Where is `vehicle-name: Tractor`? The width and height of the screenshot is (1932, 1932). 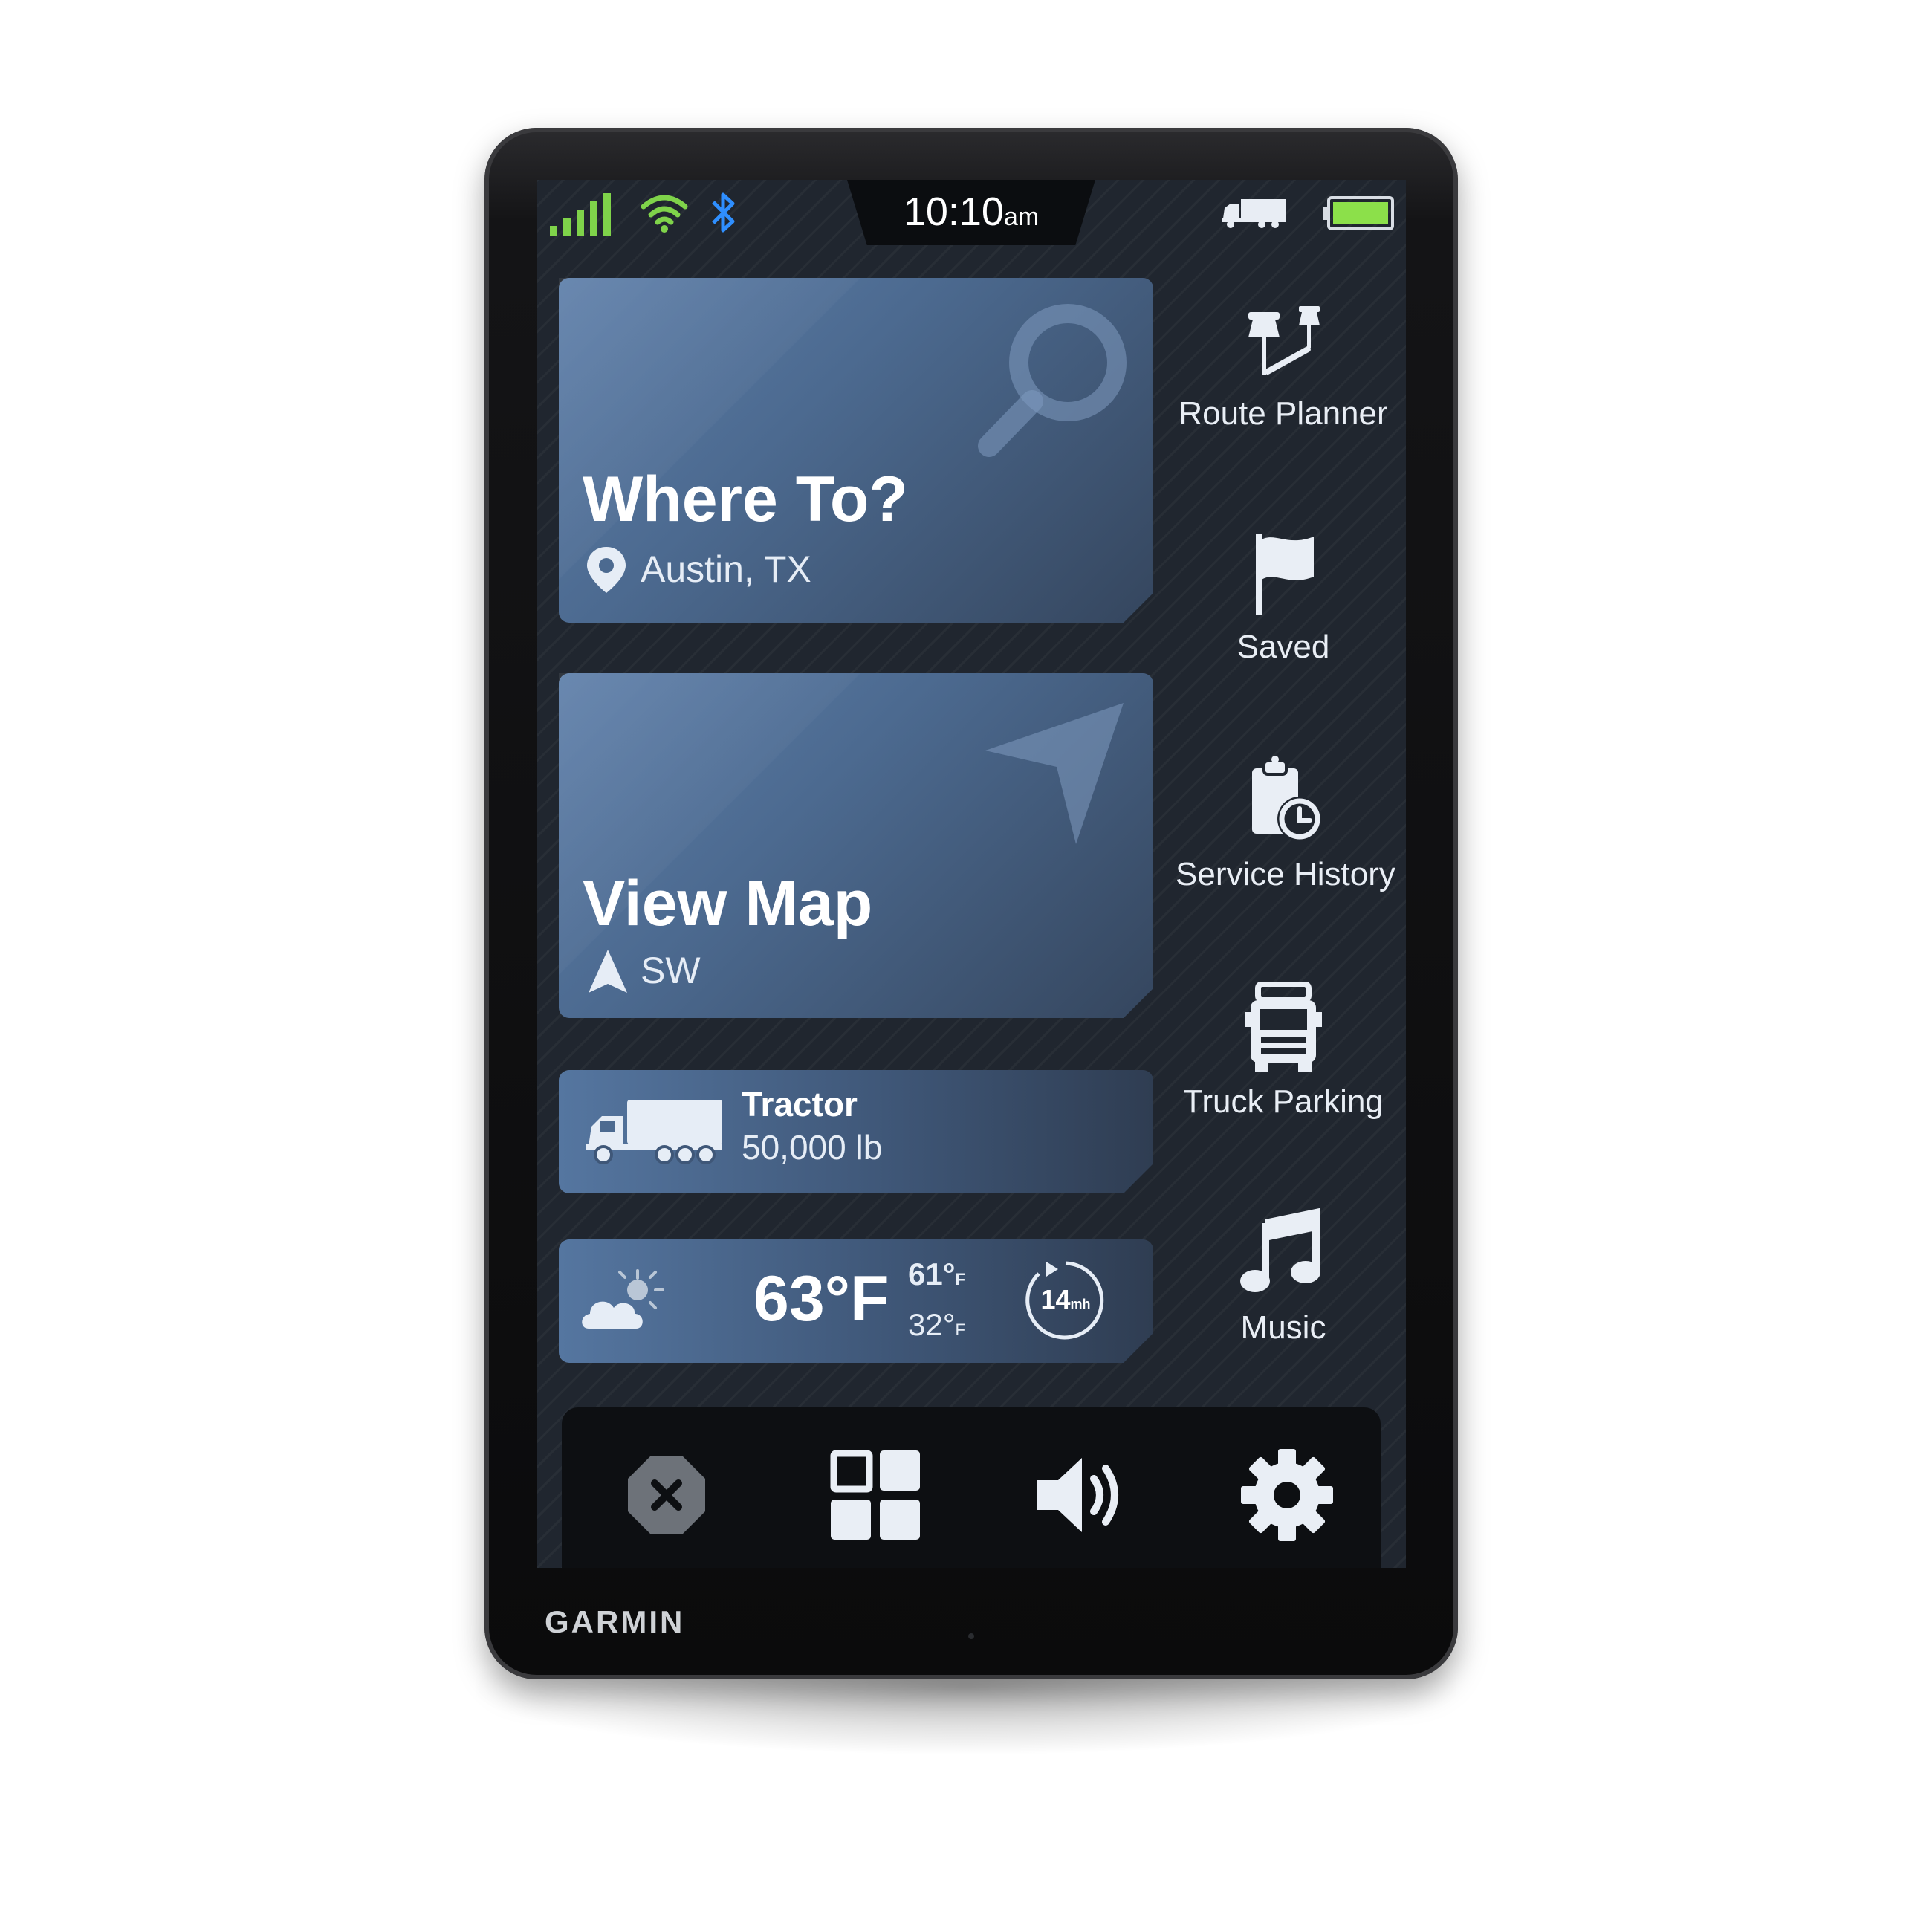
vehicle-name: Tractor is located at coordinates (800, 1104).